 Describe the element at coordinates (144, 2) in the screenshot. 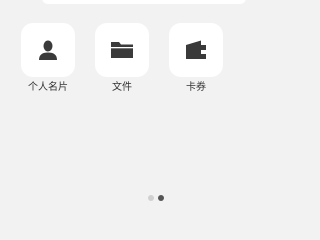

I see `top-card-edge` at that location.